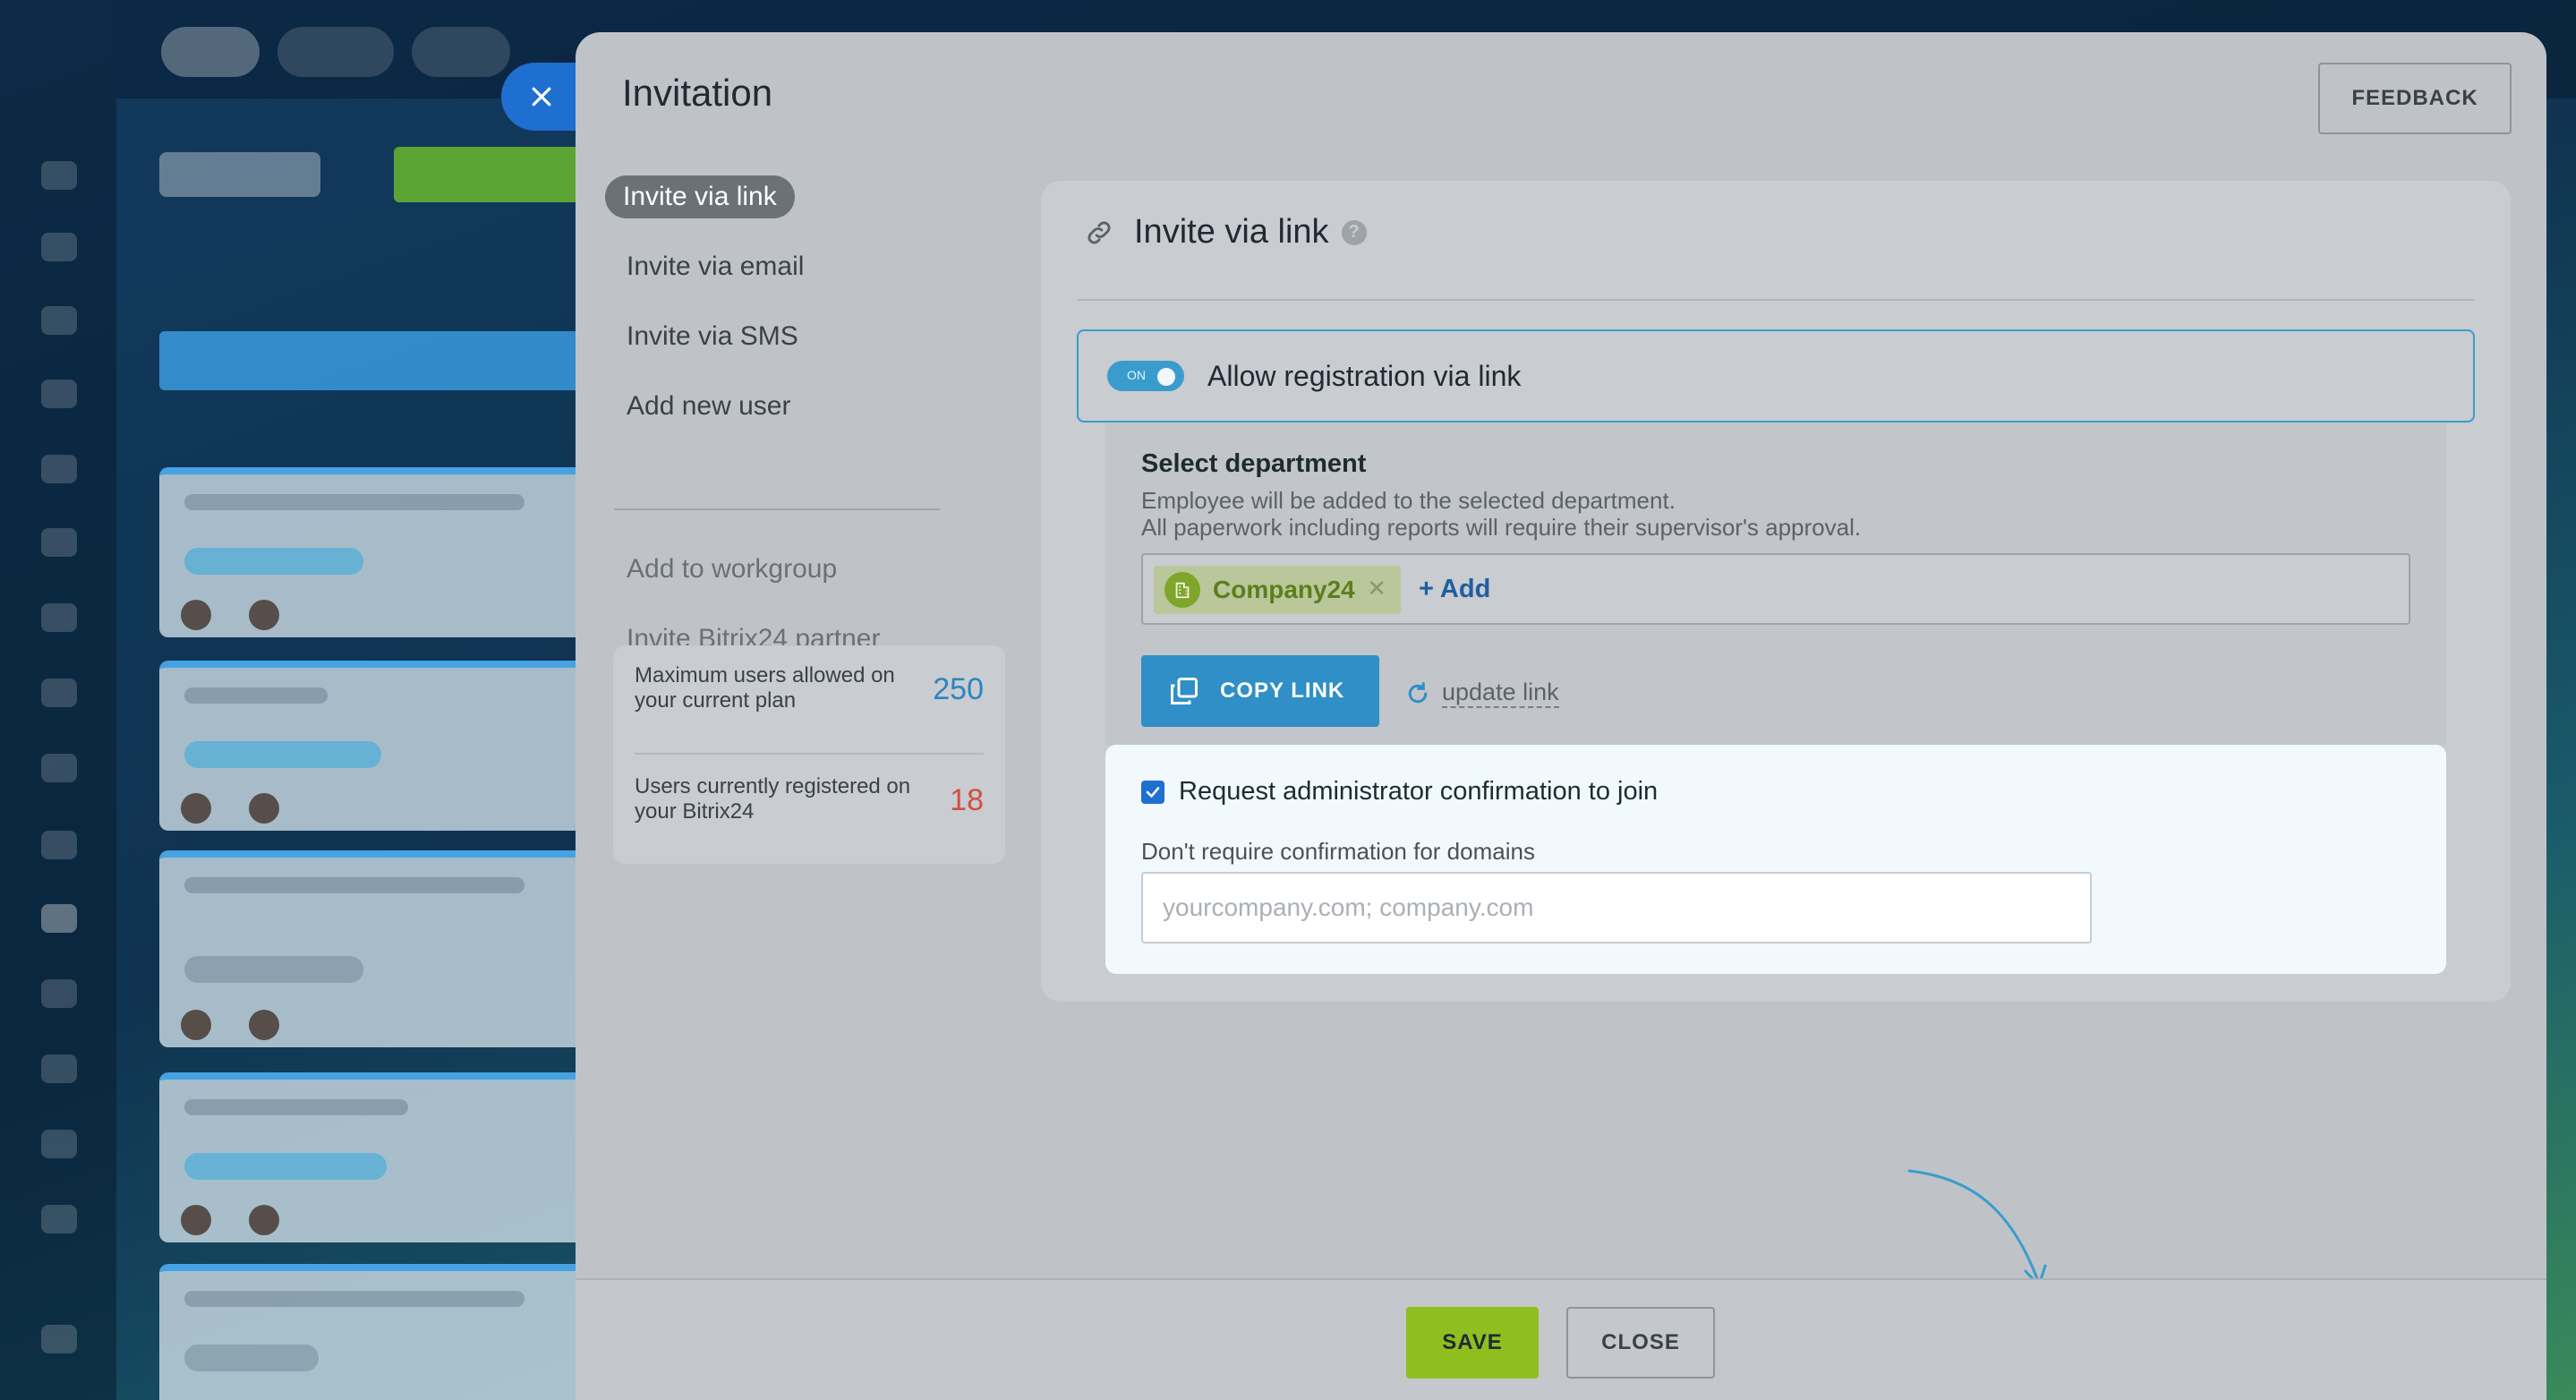 The width and height of the screenshot is (2576, 1400). What do you see at coordinates (1776, 376) in the screenshot?
I see `allow-registration-row: ON Allow registration via link` at bounding box center [1776, 376].